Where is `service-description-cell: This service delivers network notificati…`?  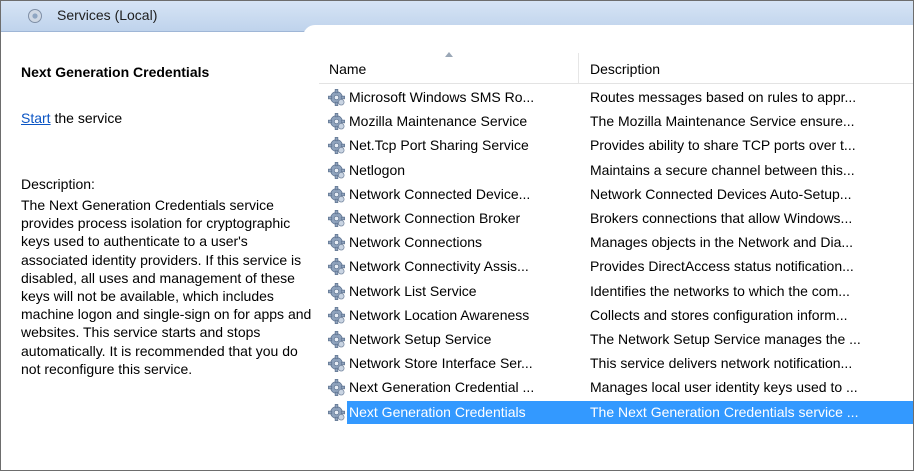 service-description-cell: This service delivers network notificati… is located at coordinates (721, 363).